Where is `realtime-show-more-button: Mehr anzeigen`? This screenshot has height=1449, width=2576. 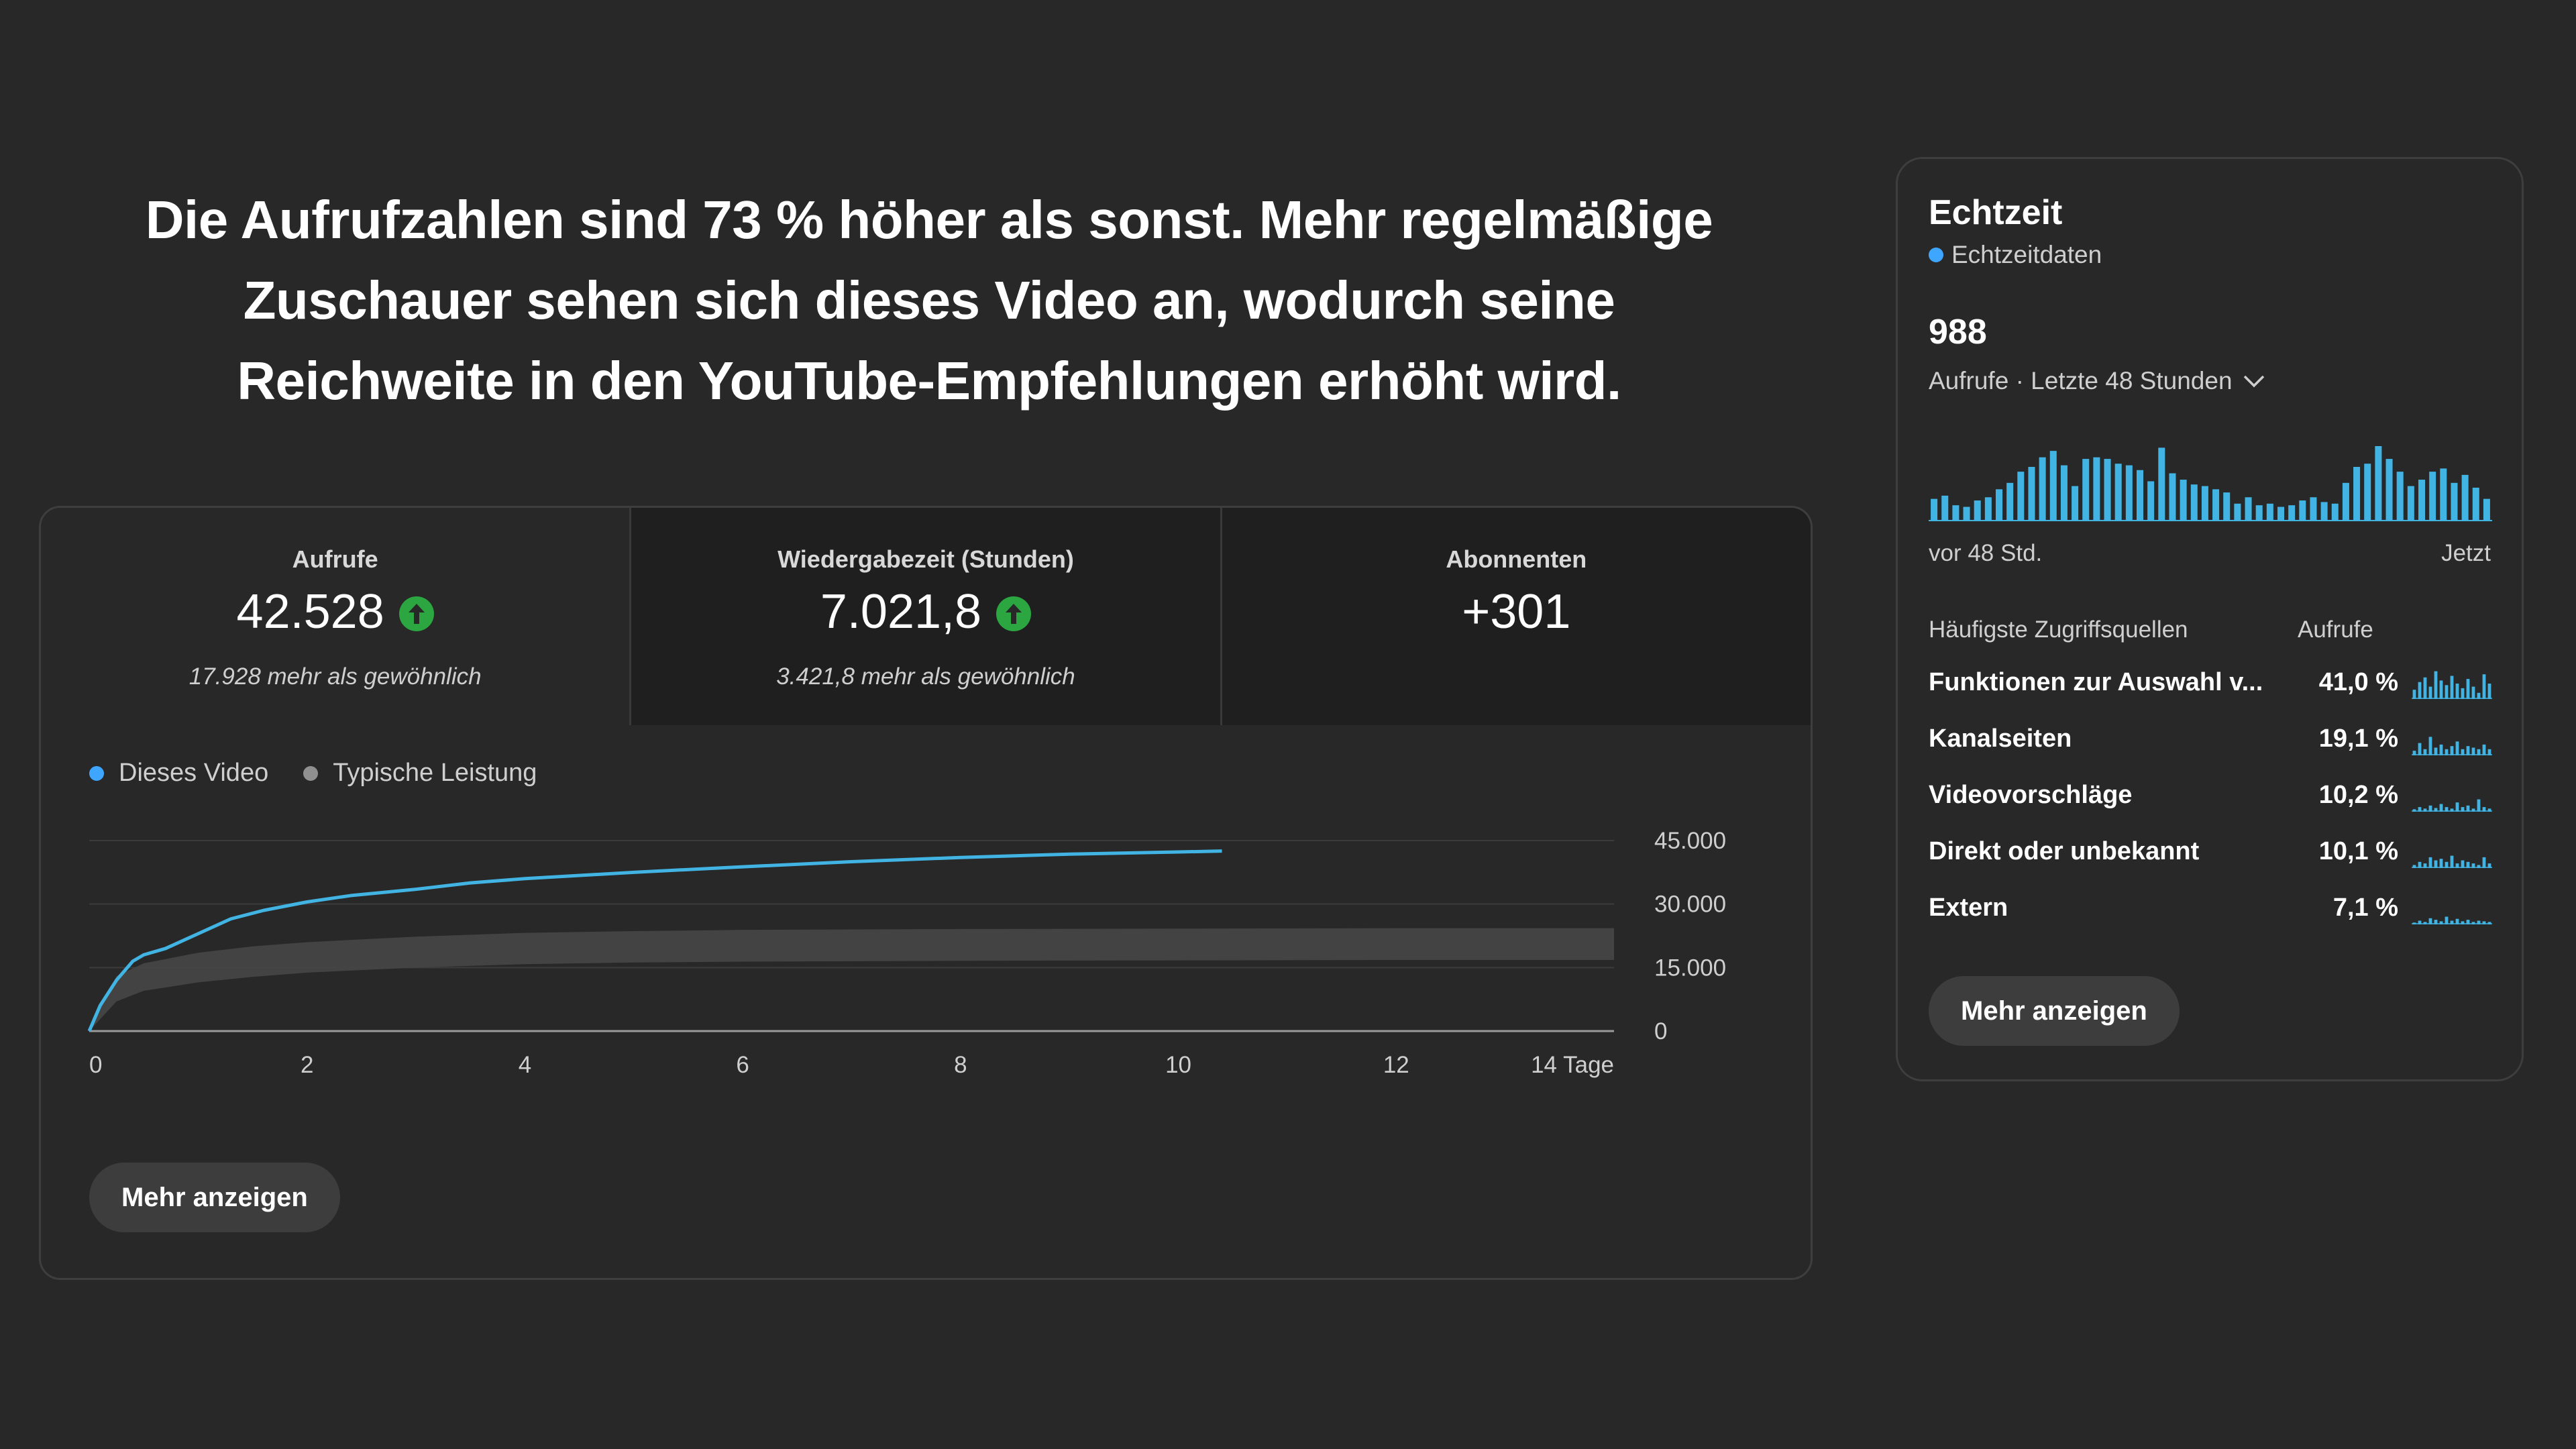
realtime-show-more-button: Mehr anzeigen is located at coordinates (2054, 1011).